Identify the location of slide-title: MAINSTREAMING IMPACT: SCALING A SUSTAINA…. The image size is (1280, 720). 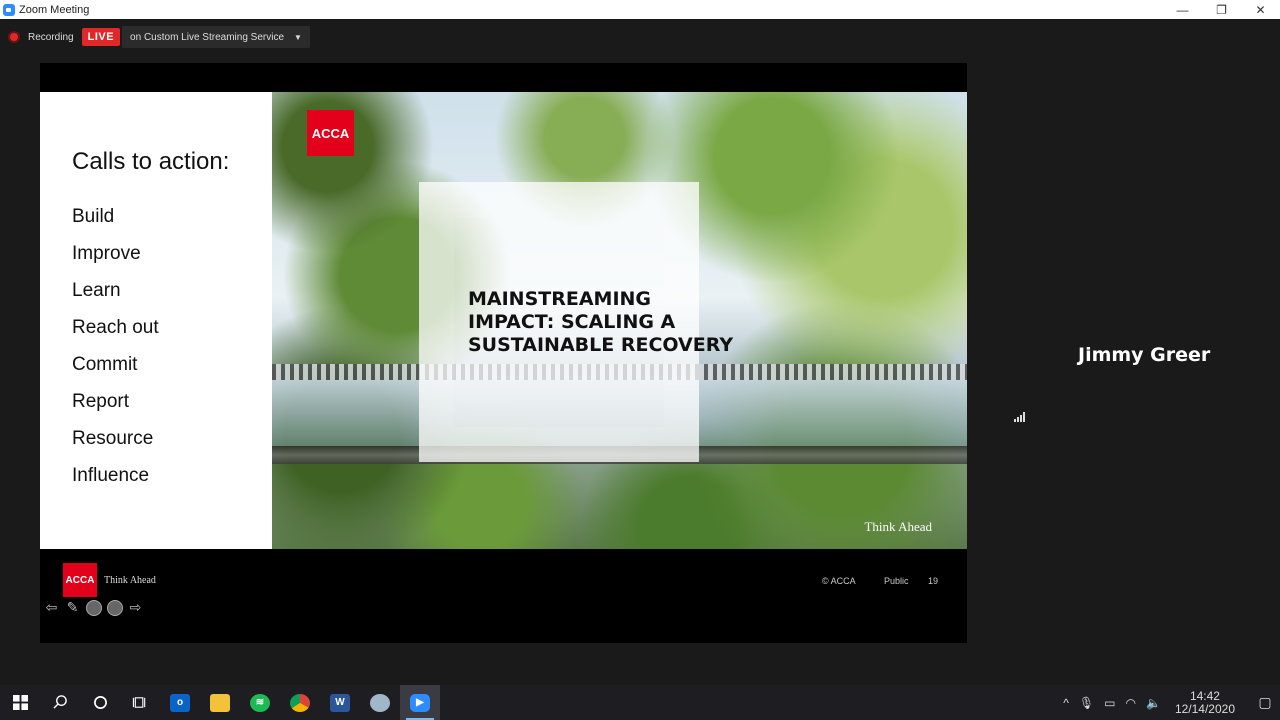
(628, 322).